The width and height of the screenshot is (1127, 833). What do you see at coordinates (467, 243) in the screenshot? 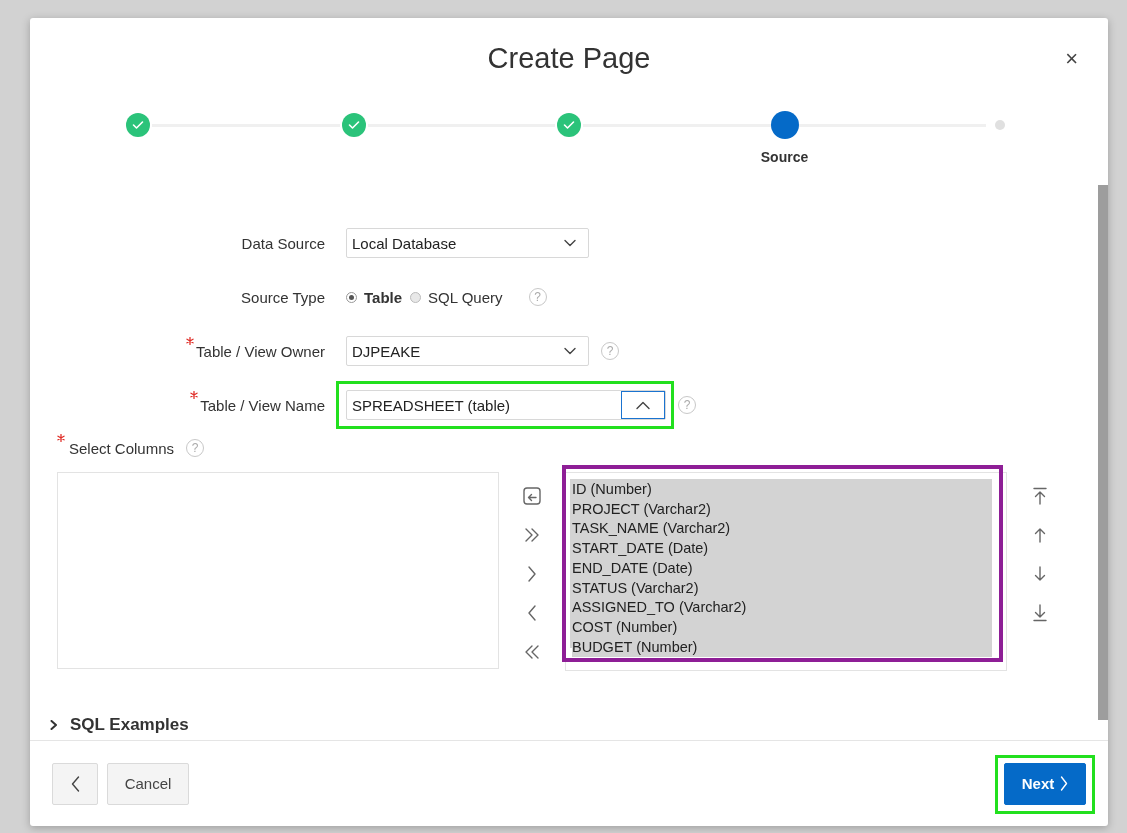
I see `select-field: Local Database` at bounding box center [467, 243].